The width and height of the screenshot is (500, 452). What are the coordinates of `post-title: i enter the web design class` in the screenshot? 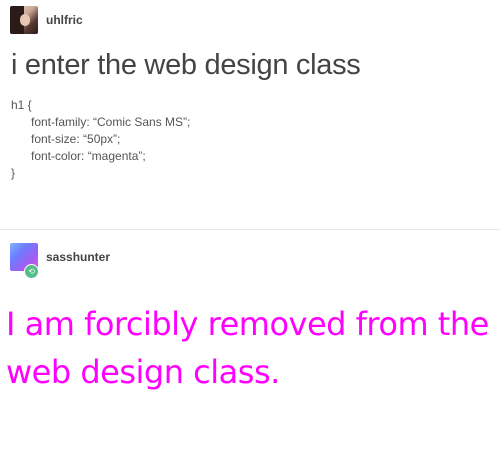 It's located at (186, 65).